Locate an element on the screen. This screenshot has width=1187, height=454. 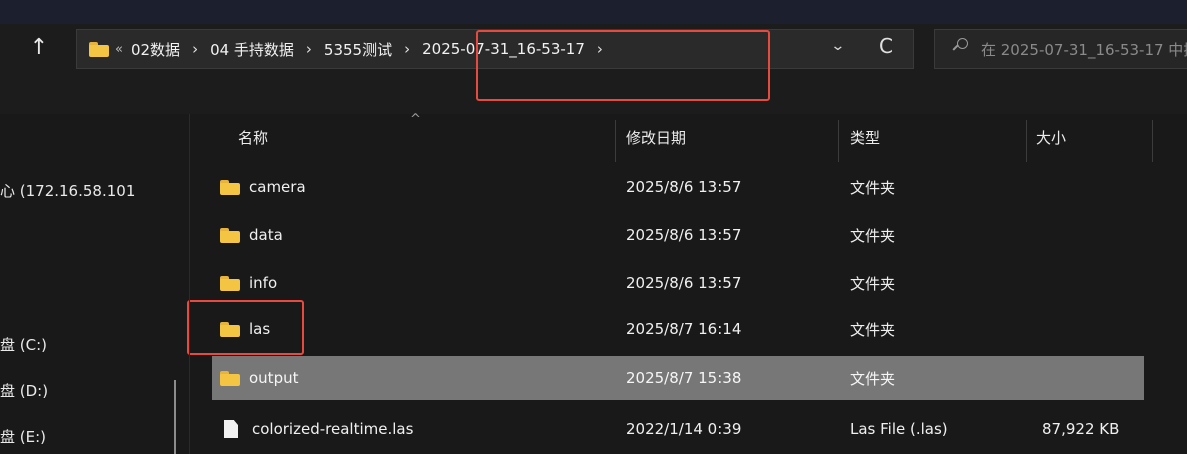
sort-ascending-icon: ^ is located at coordinates (415, 119).